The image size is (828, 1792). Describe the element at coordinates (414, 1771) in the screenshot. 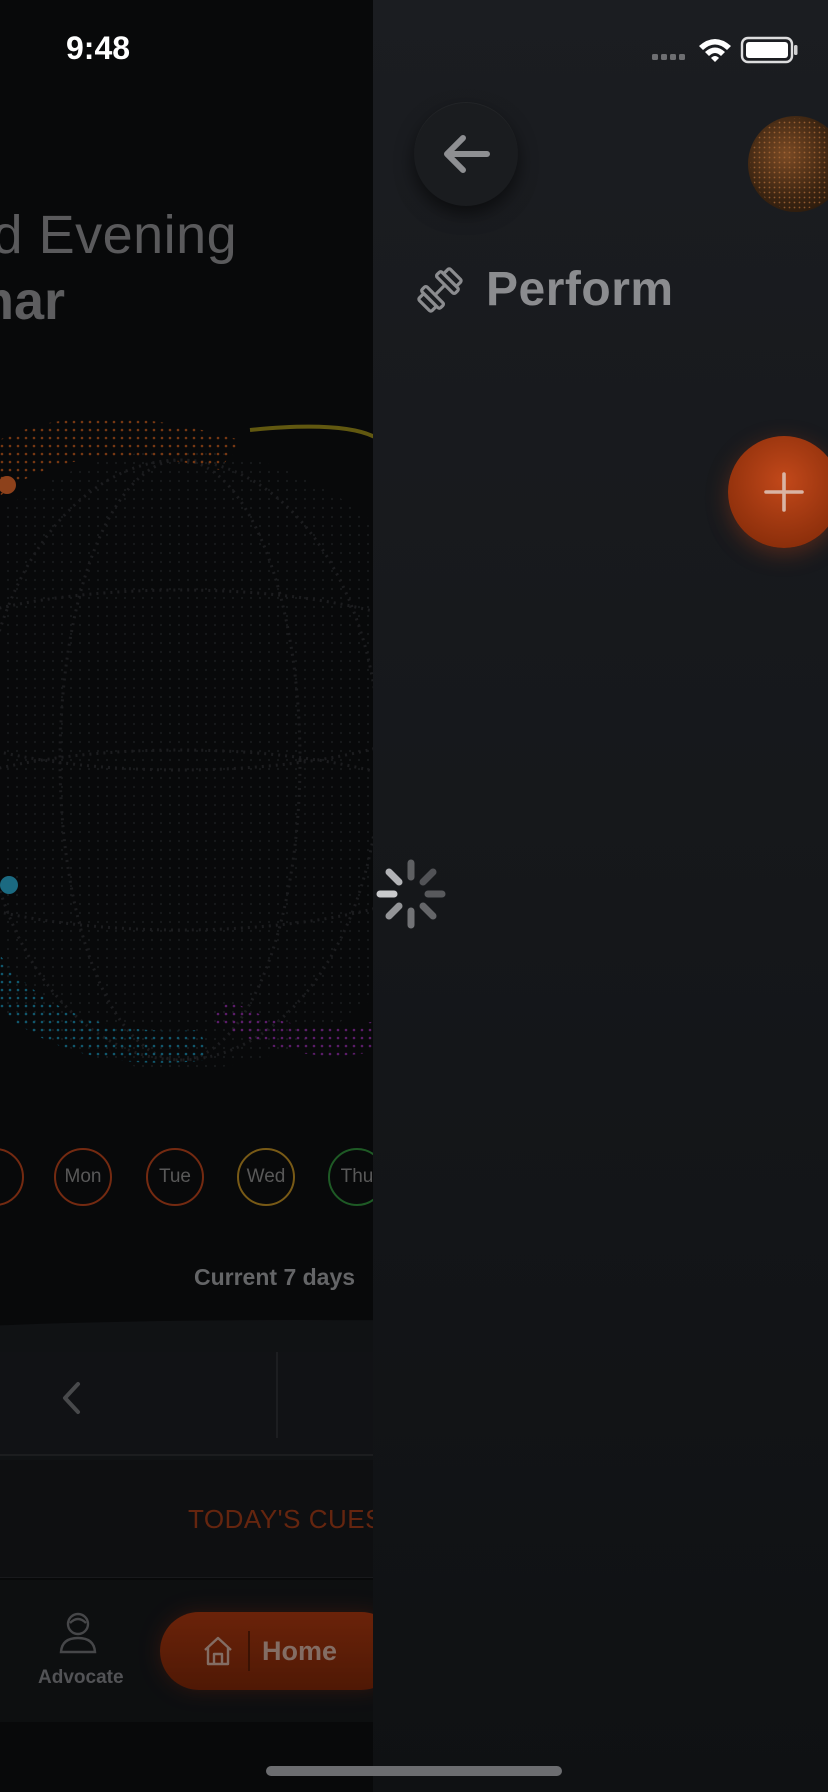

I see `home-indicator` at that location.